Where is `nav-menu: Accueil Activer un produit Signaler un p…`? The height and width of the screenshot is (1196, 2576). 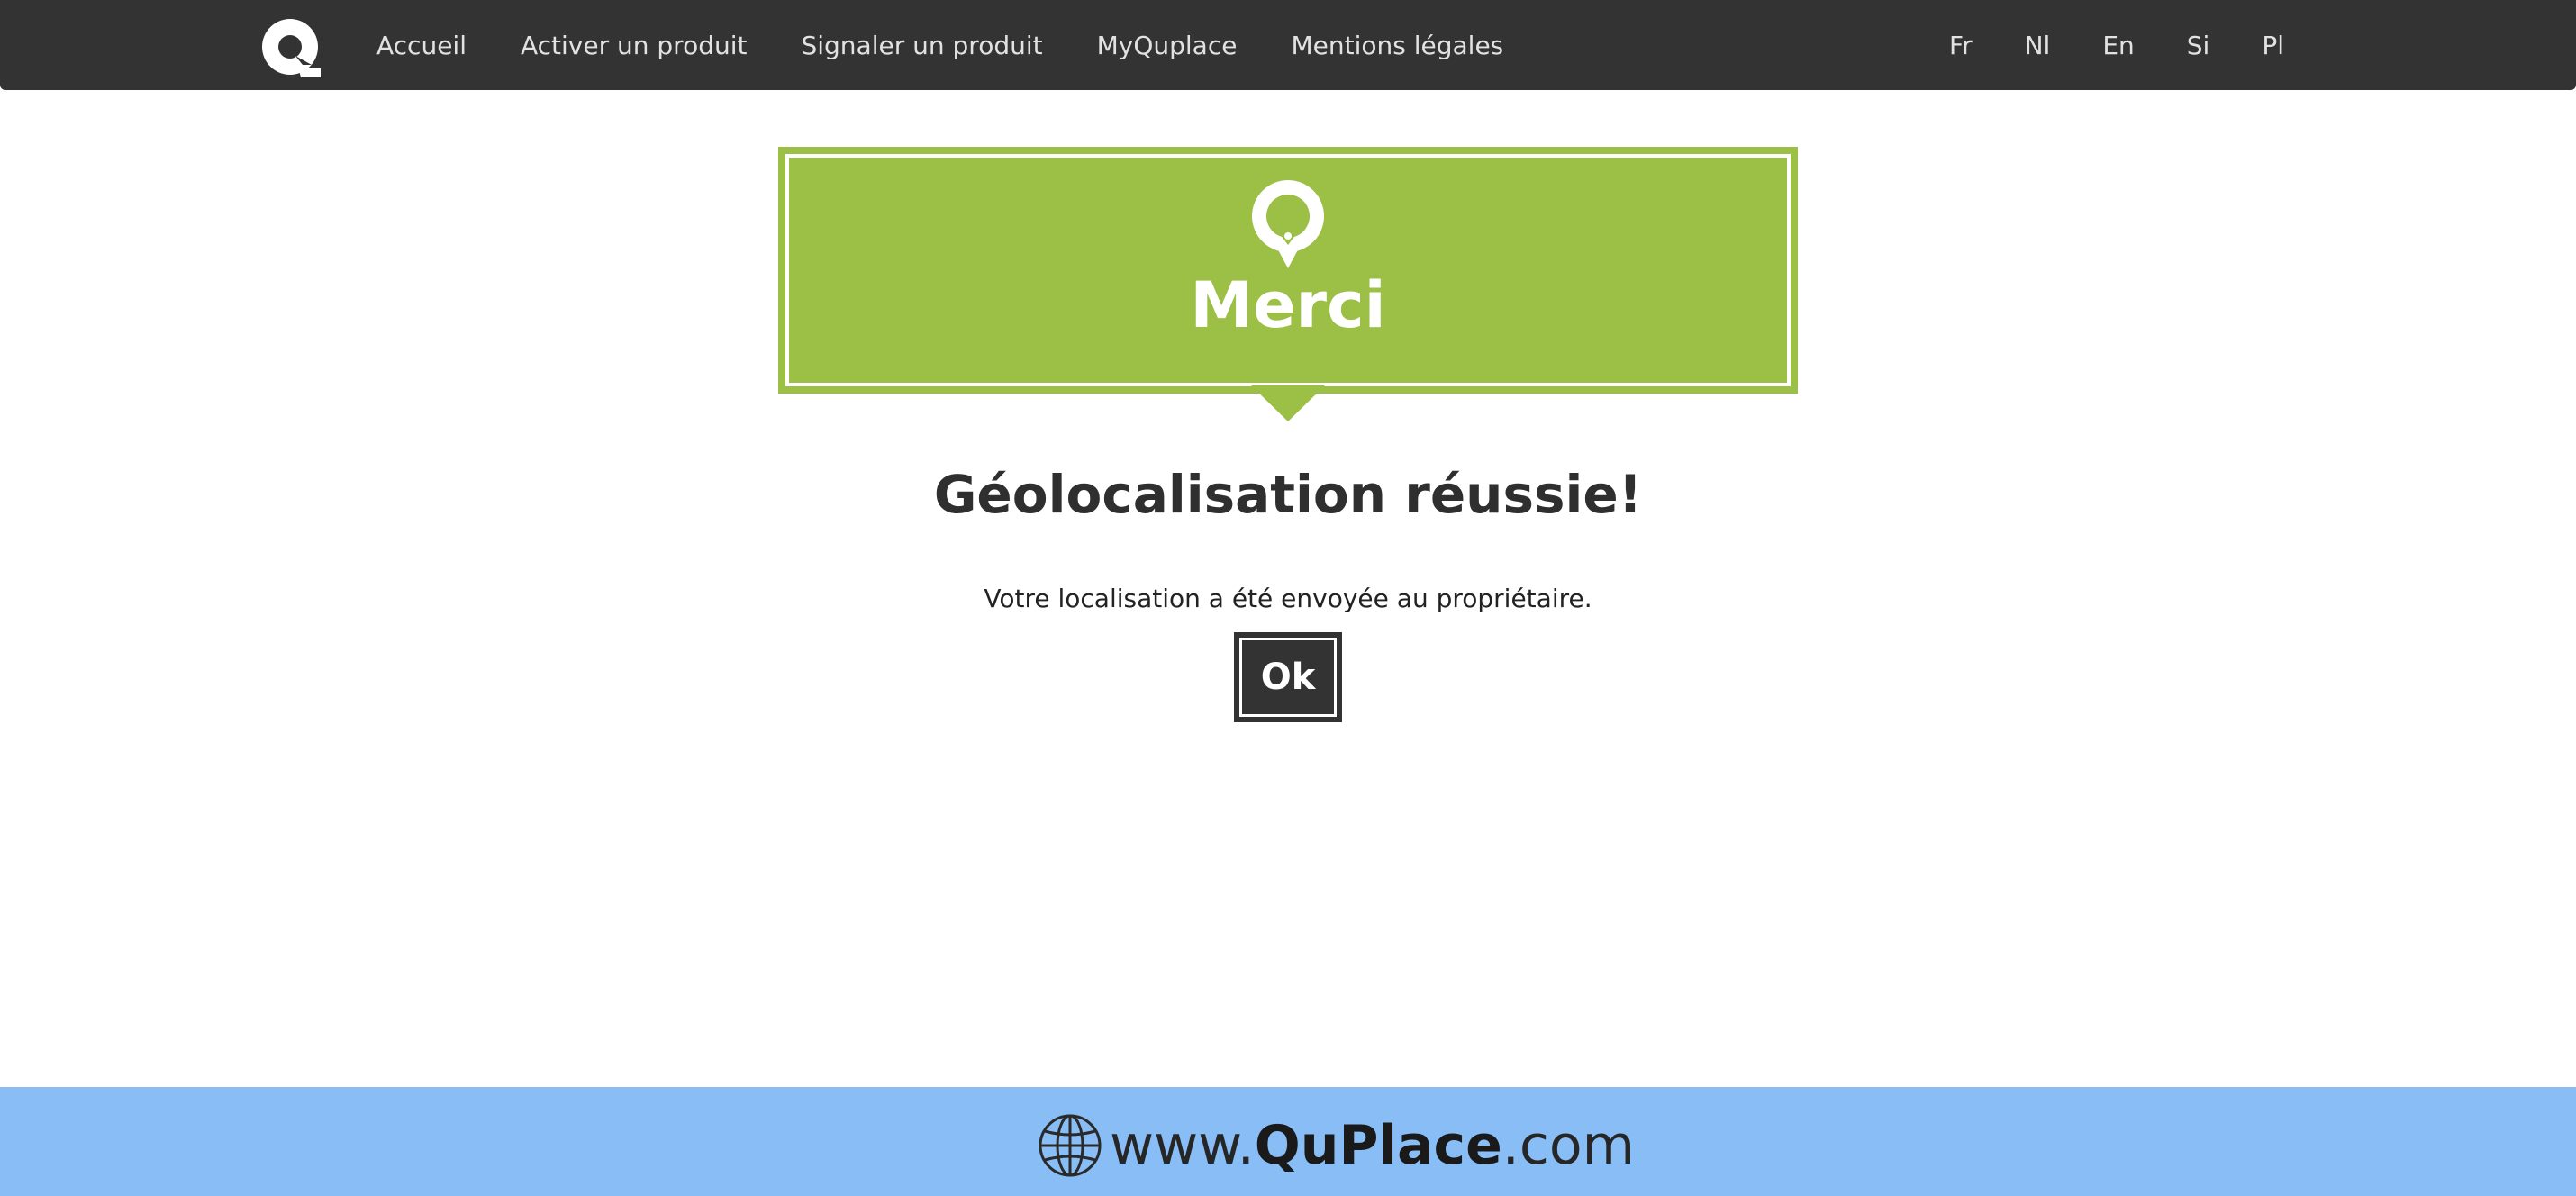
nav-menu: Accueil Activer un produit Signaler un p… is located at coordinates (966, 45).